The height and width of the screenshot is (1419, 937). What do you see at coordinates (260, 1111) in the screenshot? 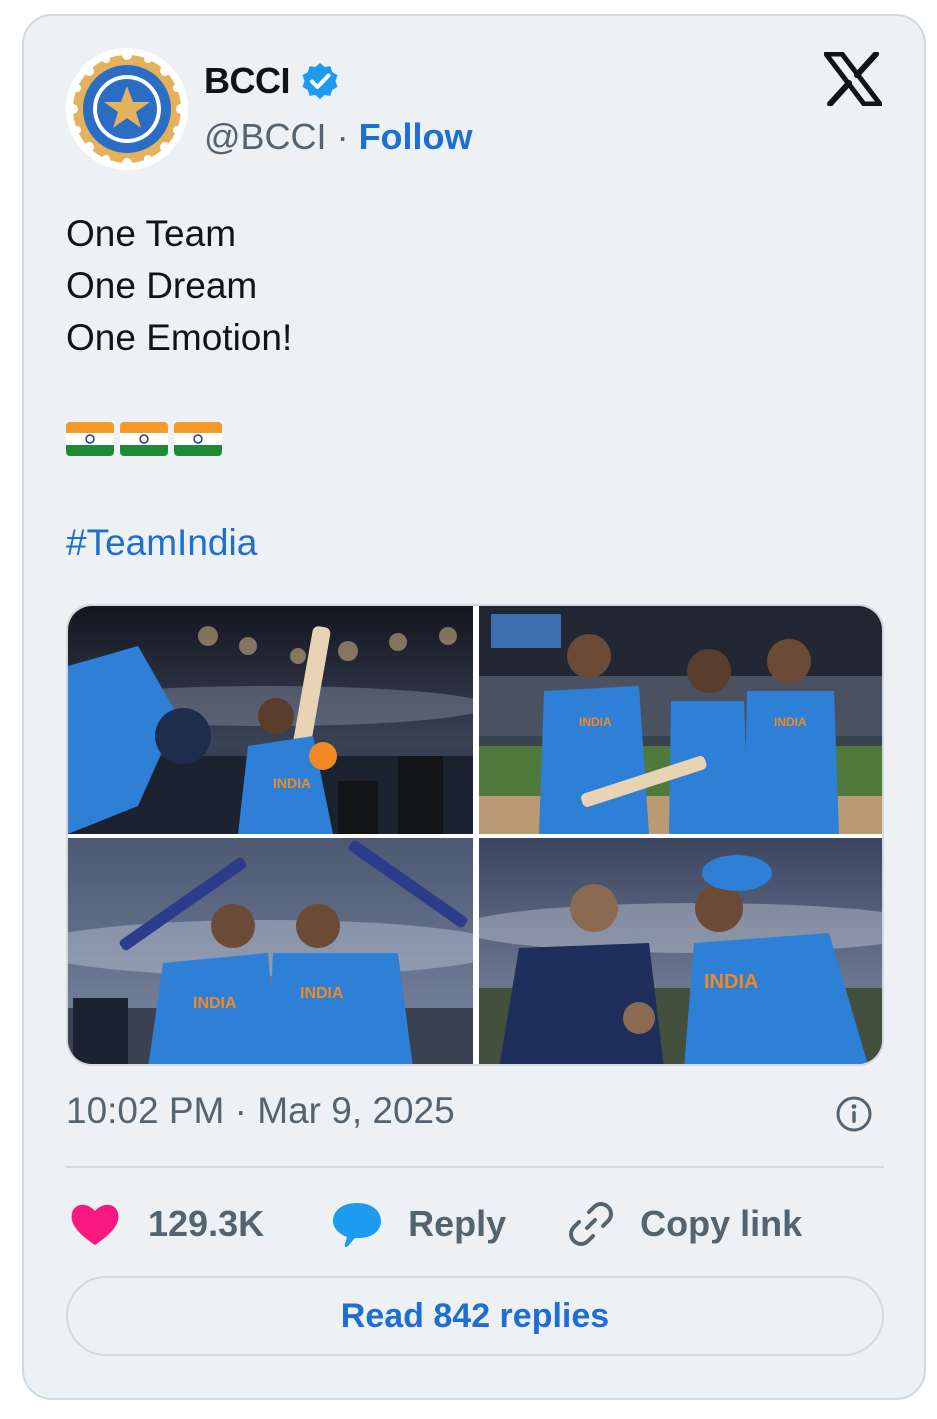
I see `tweet-timestamp: 10:02 PM · Mar 9, 2025` at bounding box center [260, 1111].